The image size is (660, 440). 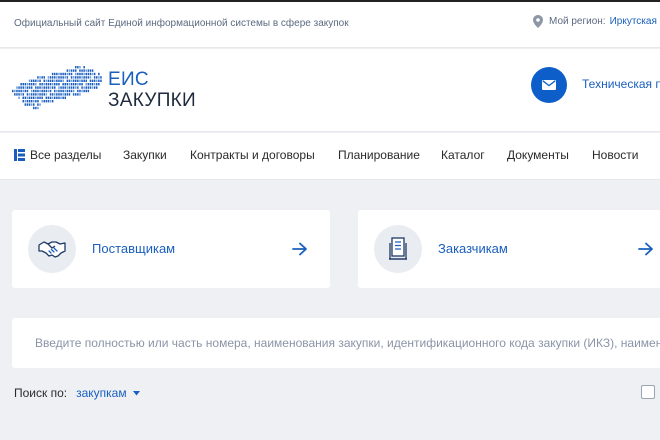 What do you see at coordinates (463, 155) in the screenshot?
I see `nav-item-catalog: Каталог` at bounding box center [463, 155].